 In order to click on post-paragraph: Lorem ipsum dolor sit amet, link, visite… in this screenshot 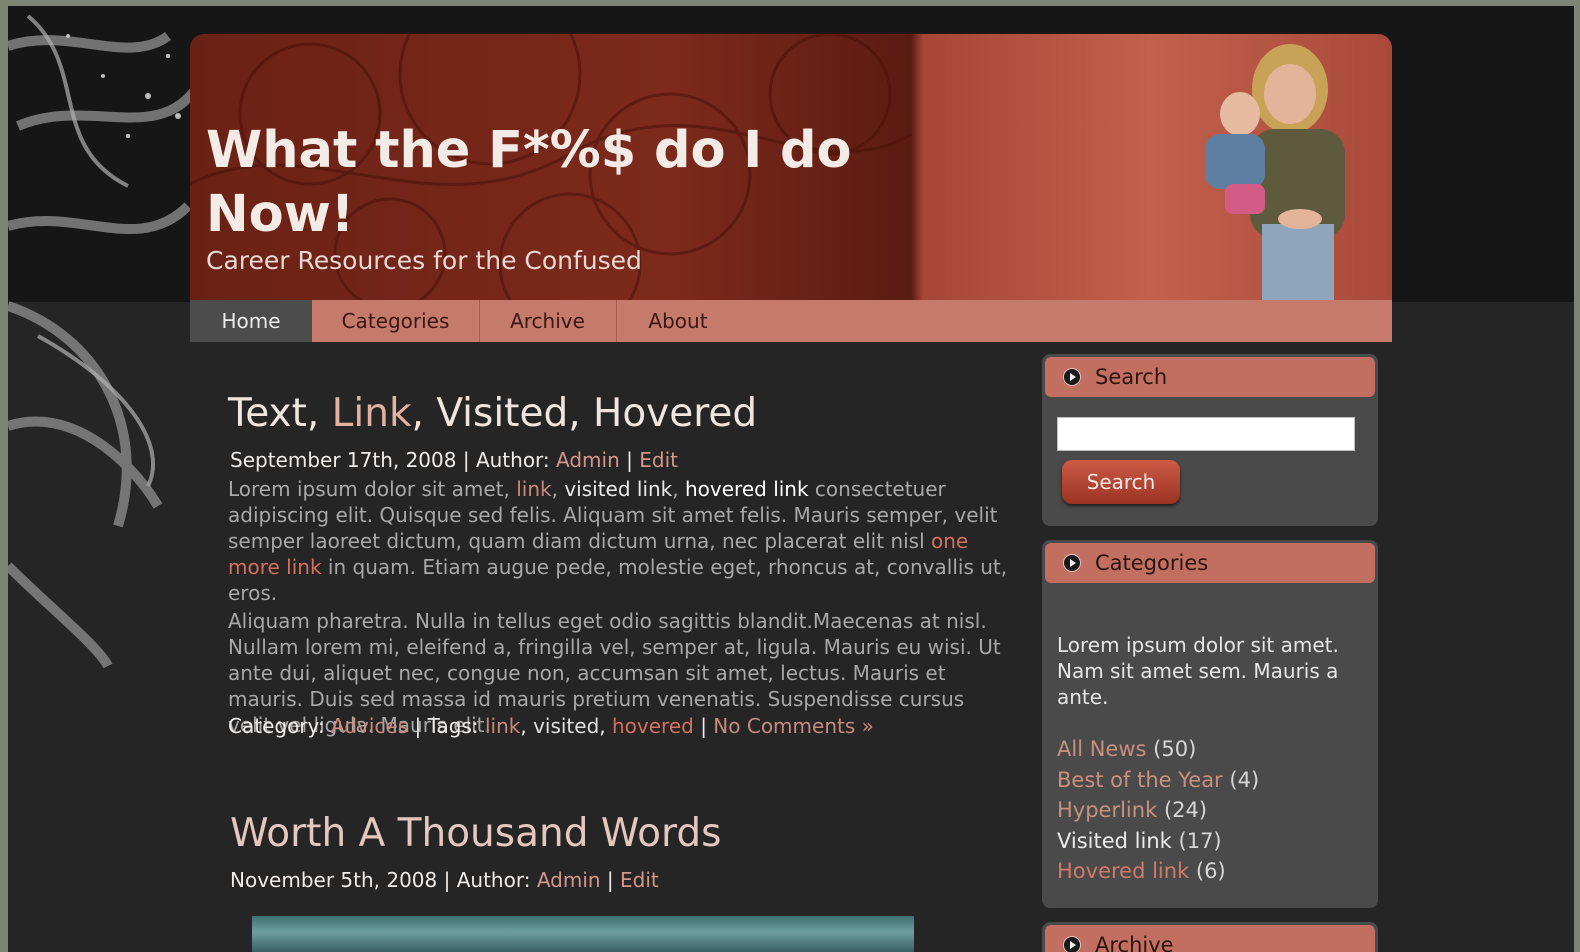, I will do `click(618, 541)`.